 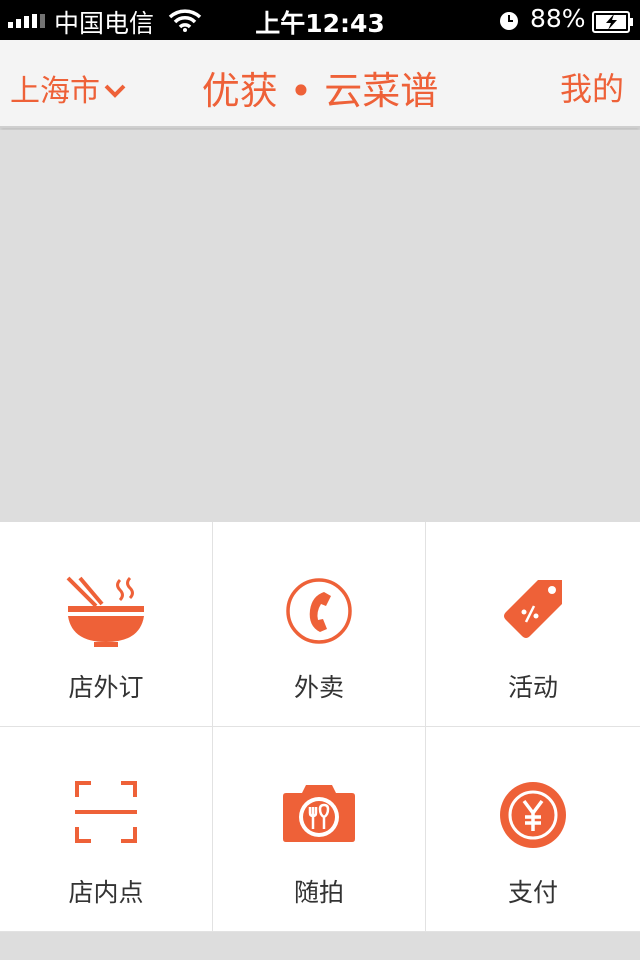 I want to click on nav-bar: 上海市 优获 • 云菜谱 我的, so click(x=320, y=84).